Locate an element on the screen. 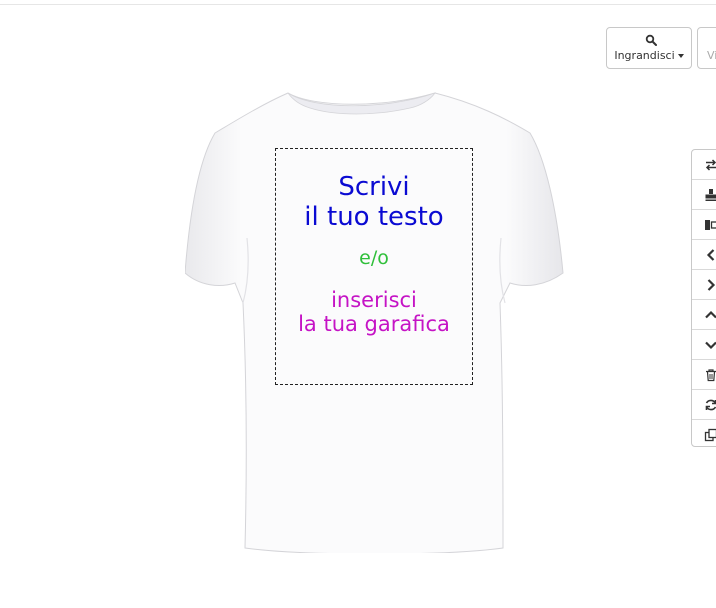  zoom-label: Ingrandisci is located at coordinates (644, 55).